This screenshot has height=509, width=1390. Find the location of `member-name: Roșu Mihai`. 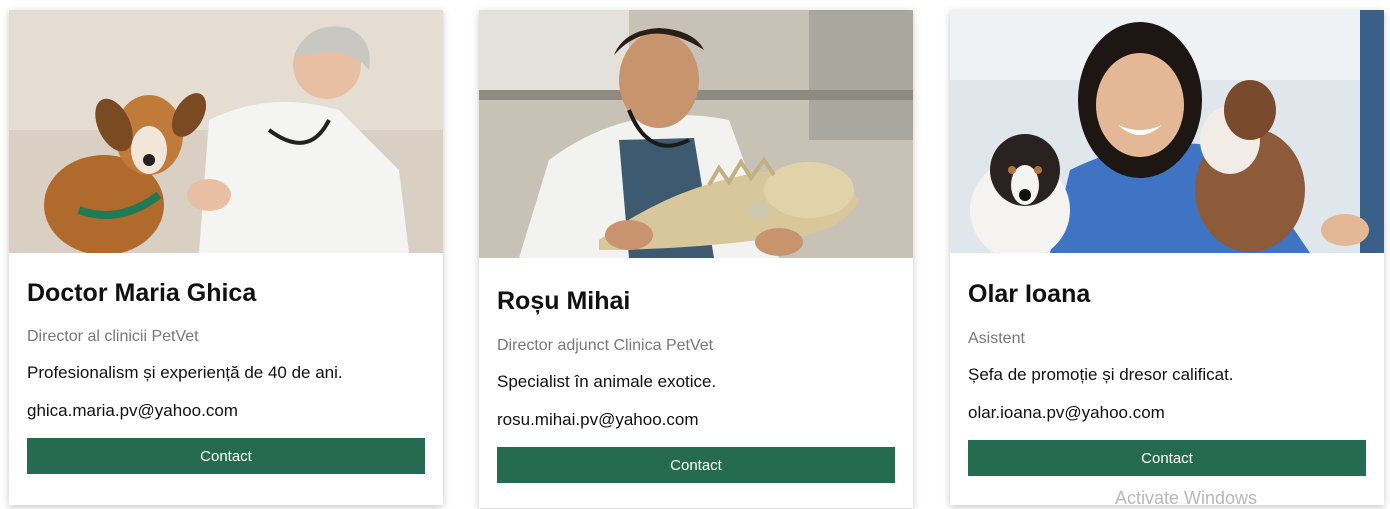

member-name: Roșu Mihai is located at coordinates (564, 301).